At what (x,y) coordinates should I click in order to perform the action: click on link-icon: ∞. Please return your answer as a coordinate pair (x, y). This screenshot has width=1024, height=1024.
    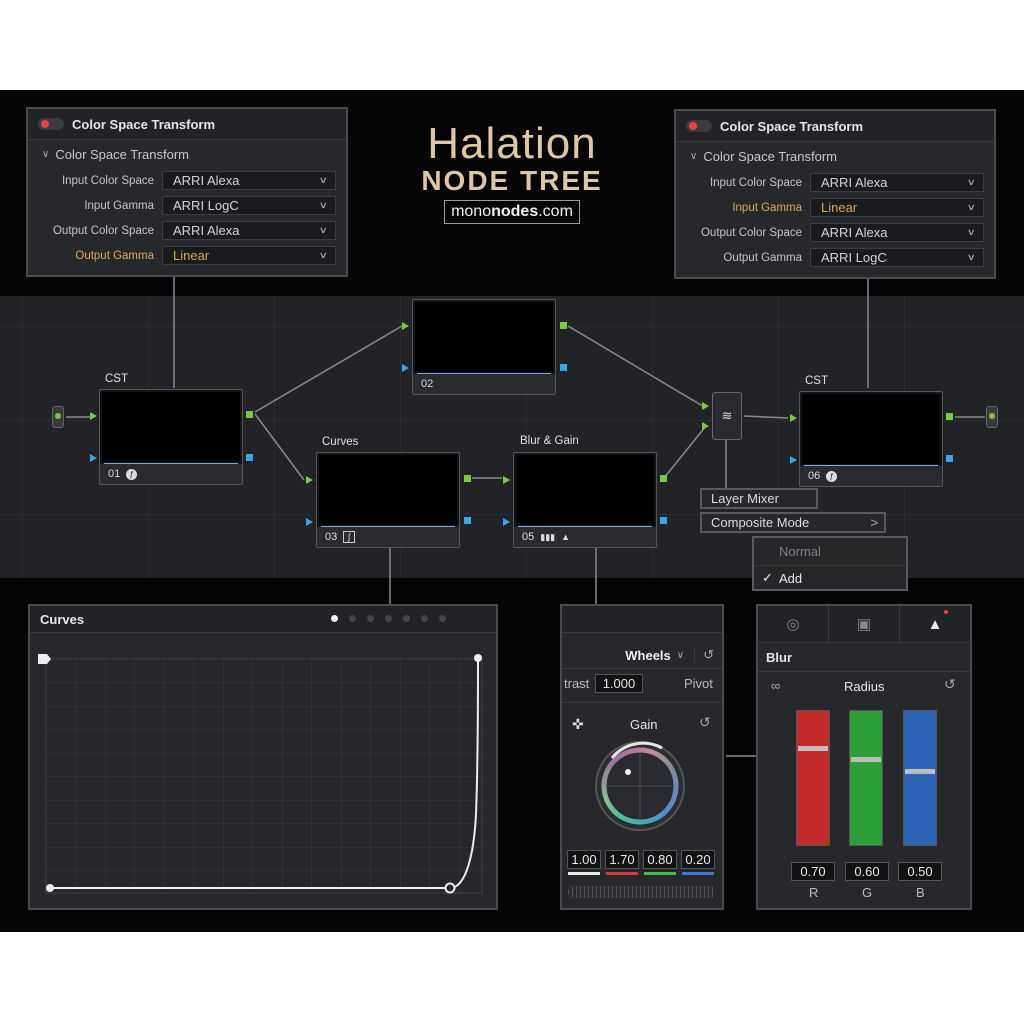
    Looking at the image, I should click on (775, 685).